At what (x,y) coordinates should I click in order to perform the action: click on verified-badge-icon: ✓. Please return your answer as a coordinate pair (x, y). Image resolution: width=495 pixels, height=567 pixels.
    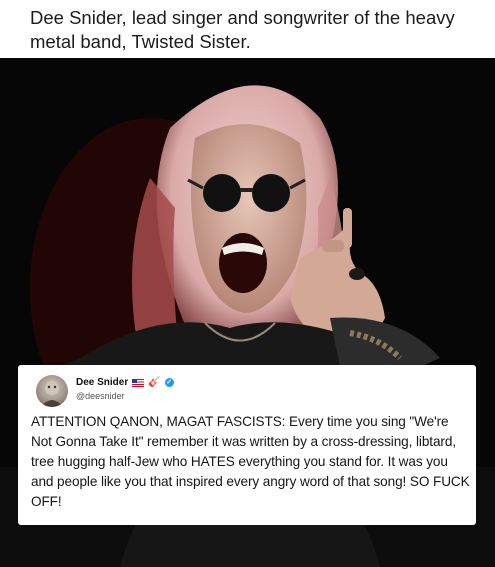
    Looking at the image, I should click on (169, 382).